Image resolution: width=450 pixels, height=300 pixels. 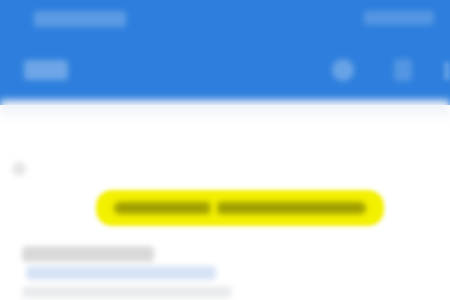 What do you see at coordinates (127, 292) in the screenshot?
I see `list-item-detail` at bounding box center [127, 292].